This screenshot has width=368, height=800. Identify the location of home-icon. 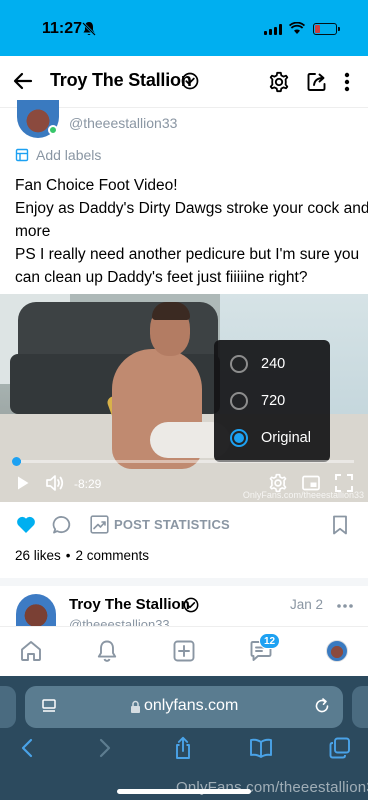
(31, 651).